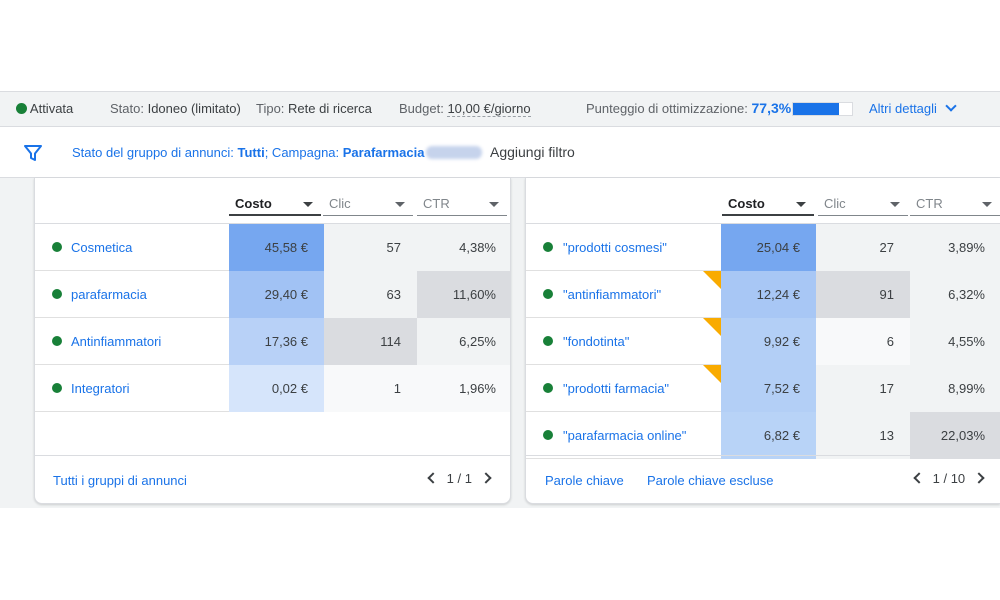  I want to click on cost-cell: 17,36 €, so click(276, 341).